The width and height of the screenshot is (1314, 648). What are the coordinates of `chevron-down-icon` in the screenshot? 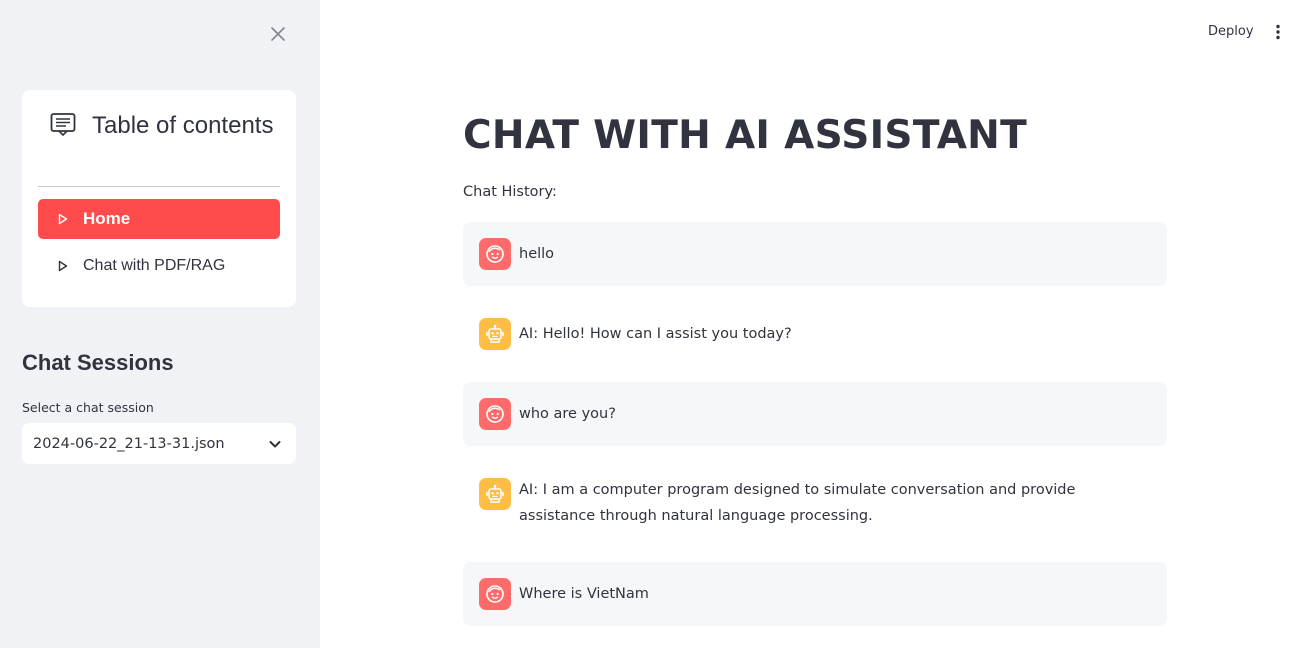 It's located at (275, 444).